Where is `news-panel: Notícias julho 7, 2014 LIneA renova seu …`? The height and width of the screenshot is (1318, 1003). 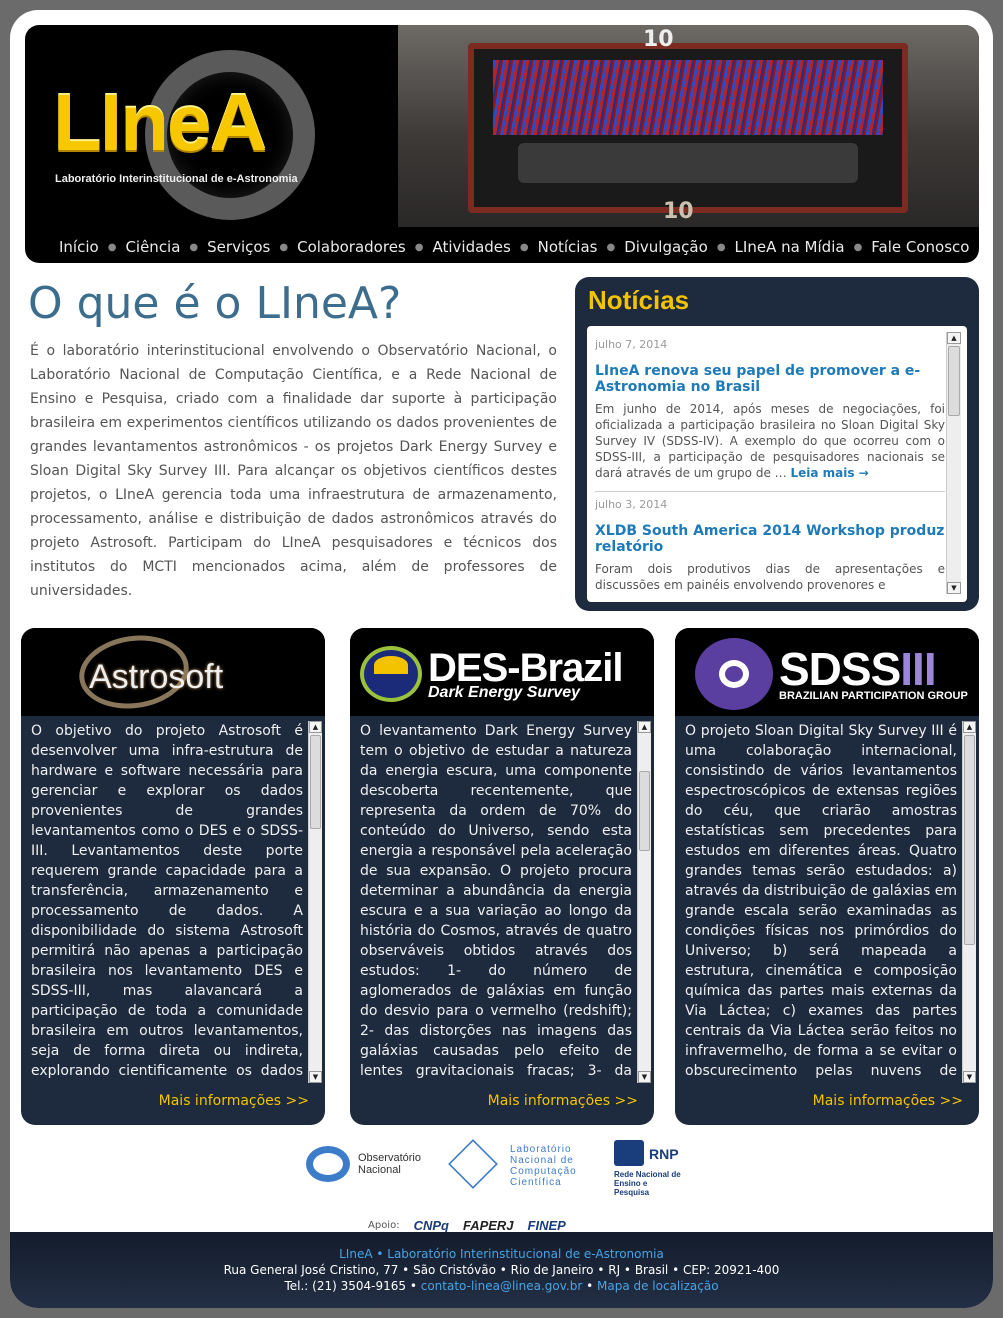 news-panel: Notícias julho 7, 2014 LIneA renova seu … is located at coordinates (777, 444).